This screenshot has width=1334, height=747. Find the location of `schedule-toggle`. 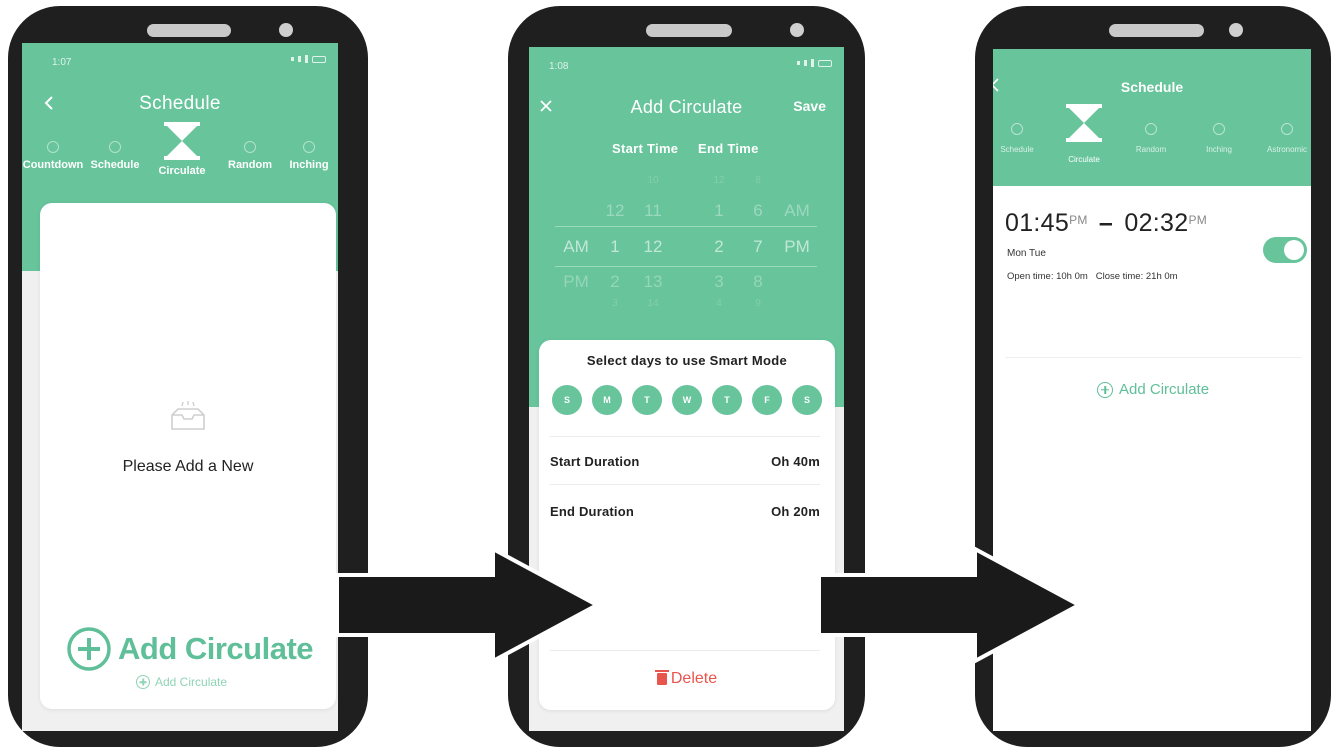

schedule-toggle is located at coordinates (1285, 250).